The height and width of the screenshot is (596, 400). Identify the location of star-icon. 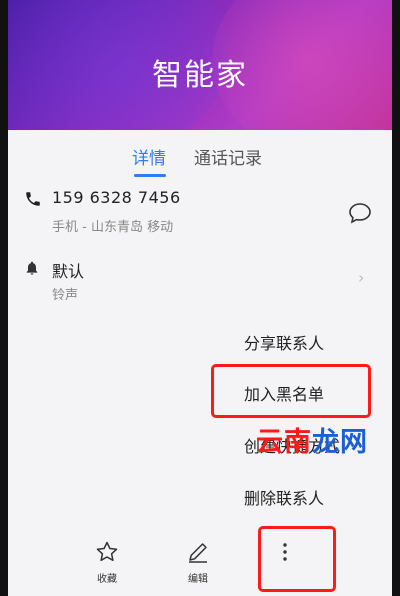
(107, 551).